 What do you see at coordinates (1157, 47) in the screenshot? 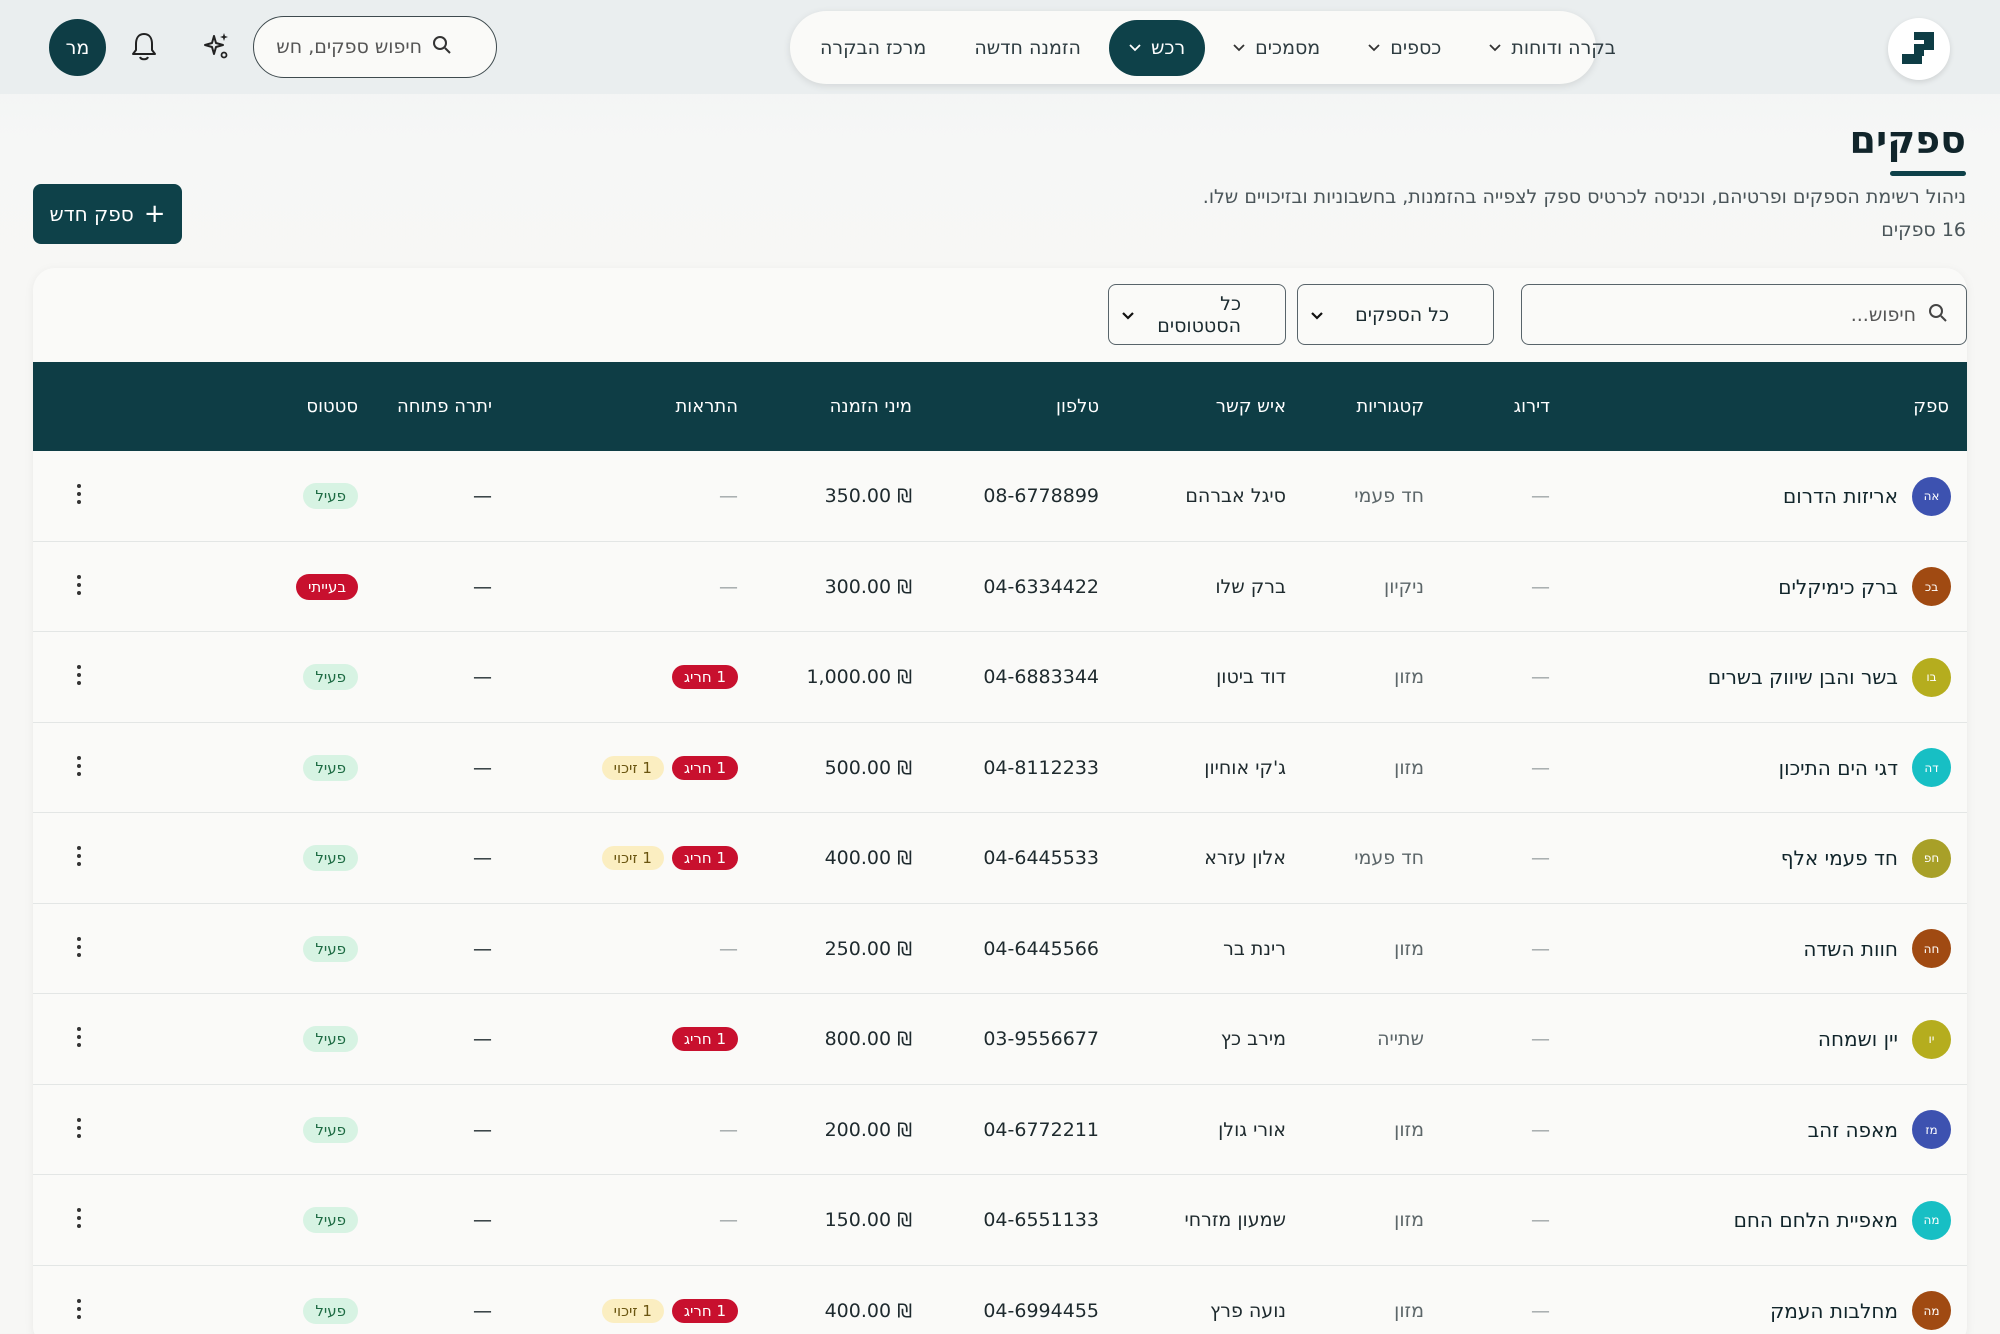
I see `nav-item: רכש` at bounding box center [1157, 47].